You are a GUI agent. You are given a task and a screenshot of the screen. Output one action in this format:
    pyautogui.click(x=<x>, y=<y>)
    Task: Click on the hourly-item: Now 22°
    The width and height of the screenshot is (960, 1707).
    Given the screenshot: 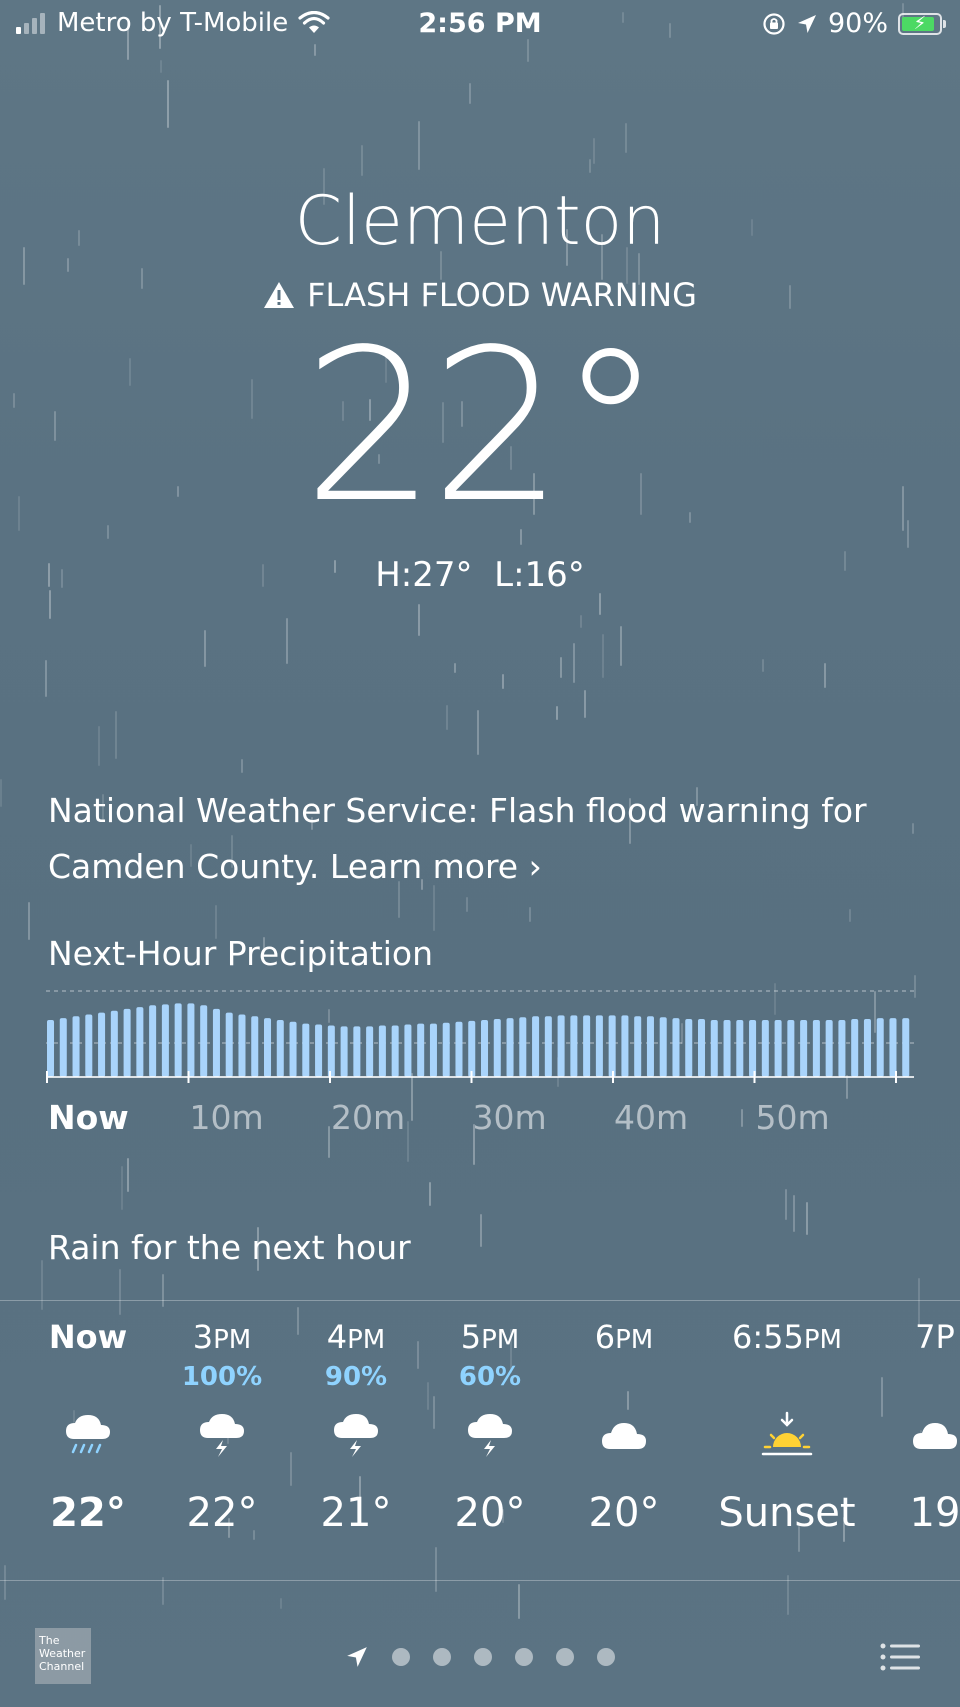 What is the action you would take?
    pyautogui.click(x=88, y=1427)
    